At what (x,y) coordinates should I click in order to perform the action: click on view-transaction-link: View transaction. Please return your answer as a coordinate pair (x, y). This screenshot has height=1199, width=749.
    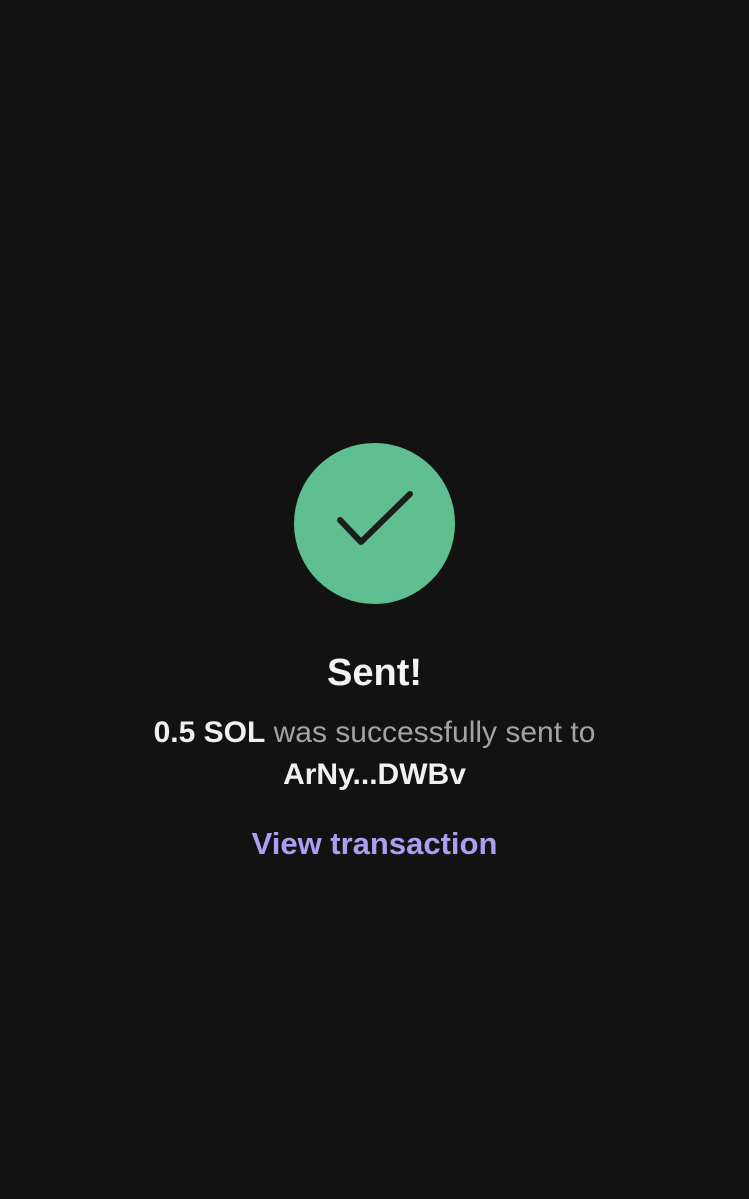
    Looking at the image, I should click on (375, 844).